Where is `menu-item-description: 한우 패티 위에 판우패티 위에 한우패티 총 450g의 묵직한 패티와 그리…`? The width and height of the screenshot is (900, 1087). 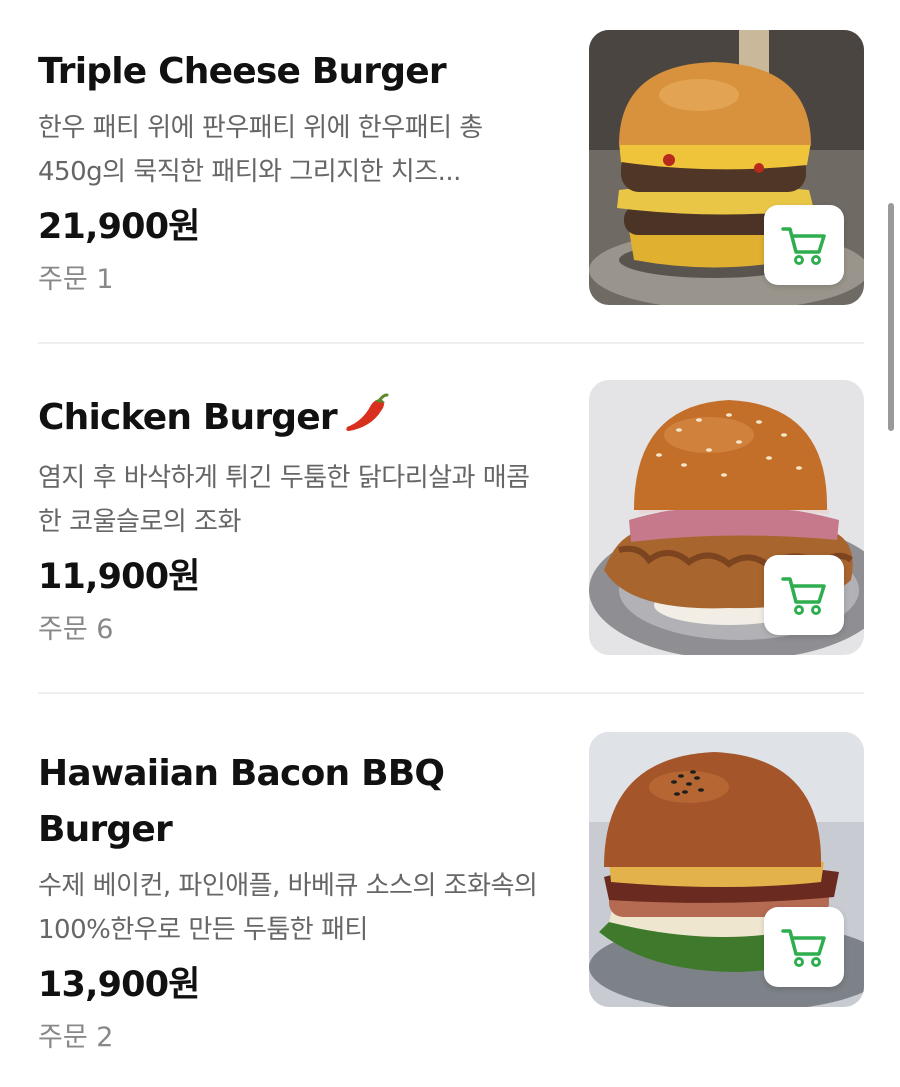
menu-item-description: 한우 패티 위에 판우패티 위에 한우패티 총 450g의 묵직한 패티와 그리… is located at coordinates (260, 150).